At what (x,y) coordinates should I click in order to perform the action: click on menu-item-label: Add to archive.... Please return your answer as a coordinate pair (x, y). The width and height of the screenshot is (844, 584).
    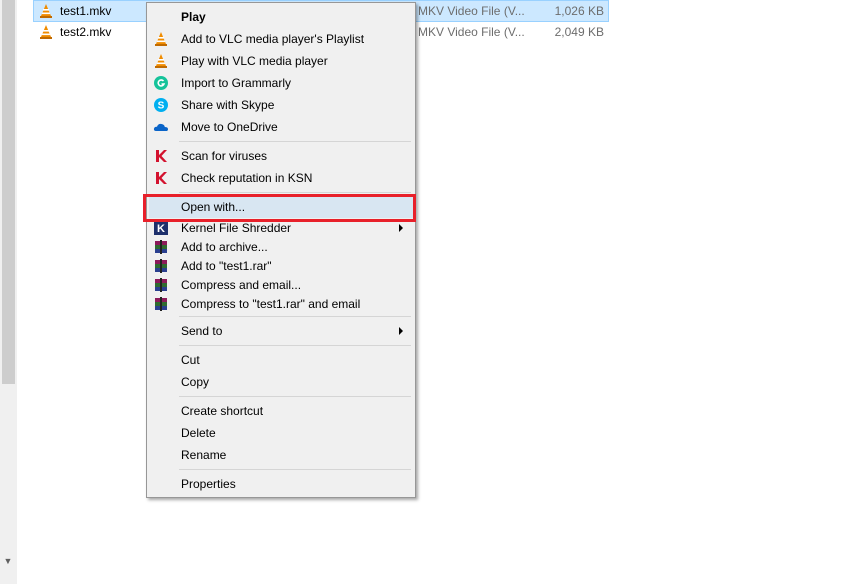
    Looking at the image, I should click on (224, 246).